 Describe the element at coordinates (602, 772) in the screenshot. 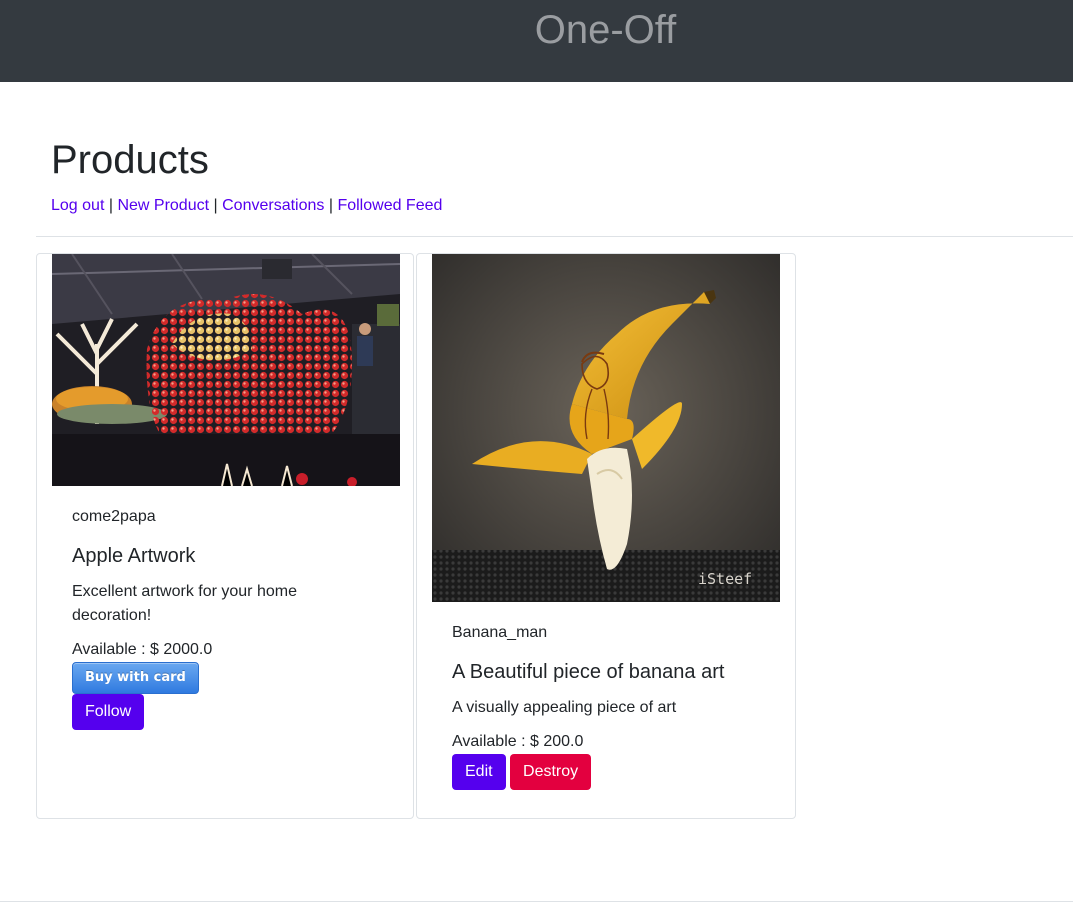

I see `owner-actions: Edit Destroy` at that location.